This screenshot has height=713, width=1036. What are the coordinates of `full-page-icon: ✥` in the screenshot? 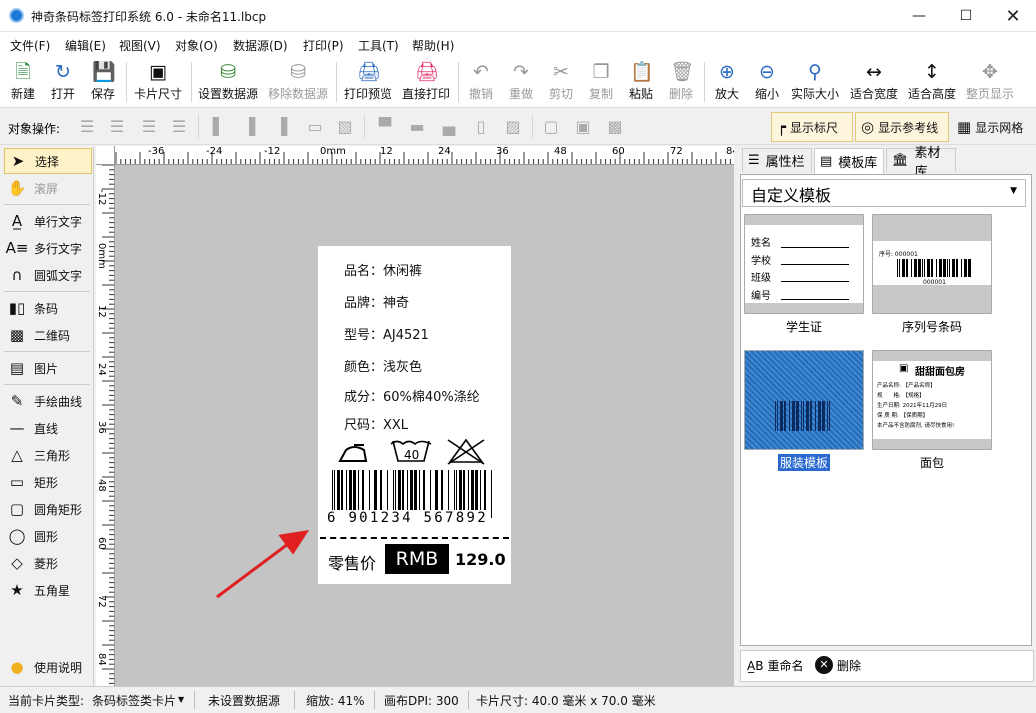 It's located at (990, 72).